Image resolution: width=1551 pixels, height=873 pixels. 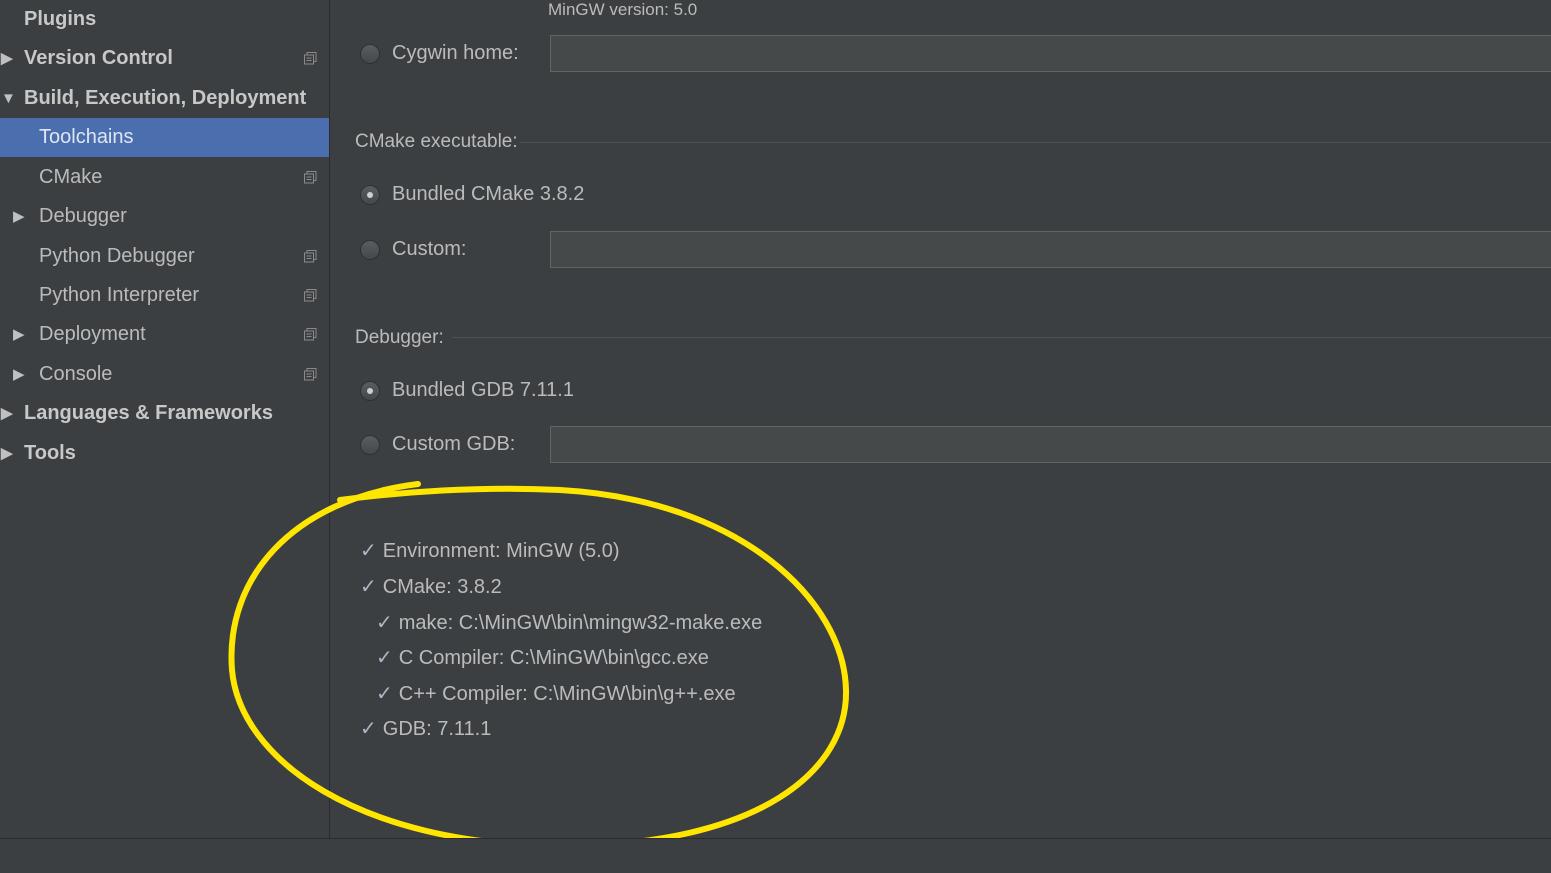 I want to click on sidebar-item-deployment: ▶ Deployment, so click(x=164, y=334).